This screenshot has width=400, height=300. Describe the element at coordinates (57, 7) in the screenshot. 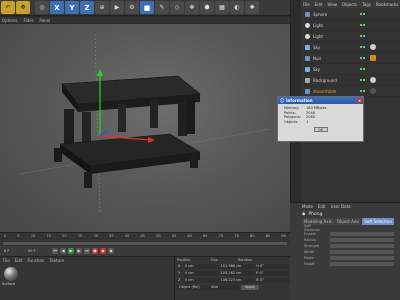

I see `axis-x-button: X` at that location.